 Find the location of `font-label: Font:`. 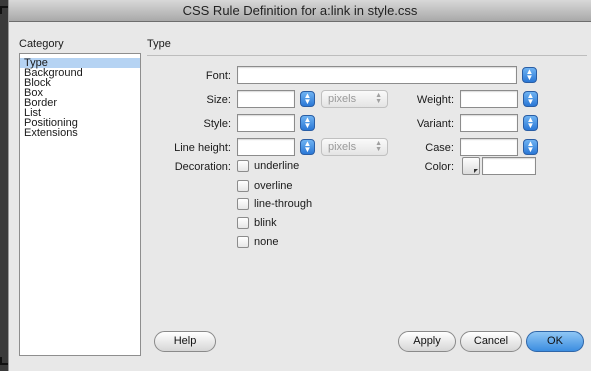

font-label: Font: is located at coordinates (218, 76).